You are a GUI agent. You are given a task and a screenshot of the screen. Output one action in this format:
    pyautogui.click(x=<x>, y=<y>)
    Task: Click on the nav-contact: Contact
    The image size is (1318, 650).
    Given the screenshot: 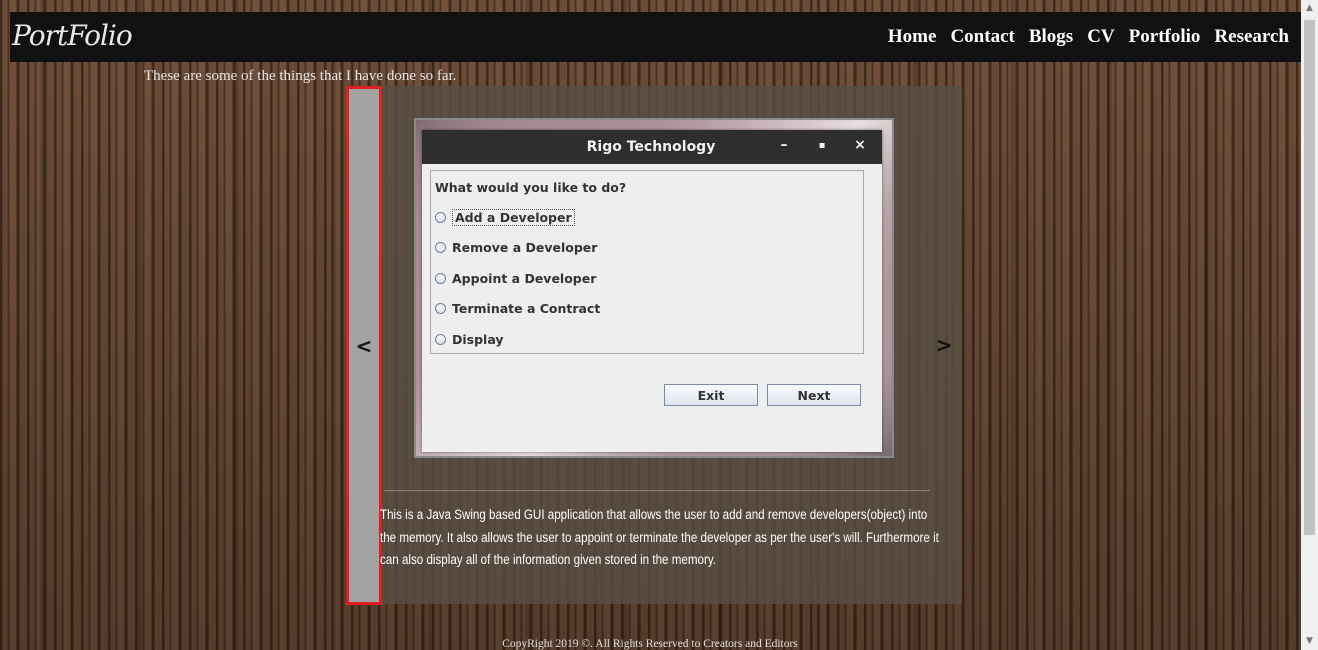 What is the action you would take?
    pyautogui.click(x=982, y=37)
    